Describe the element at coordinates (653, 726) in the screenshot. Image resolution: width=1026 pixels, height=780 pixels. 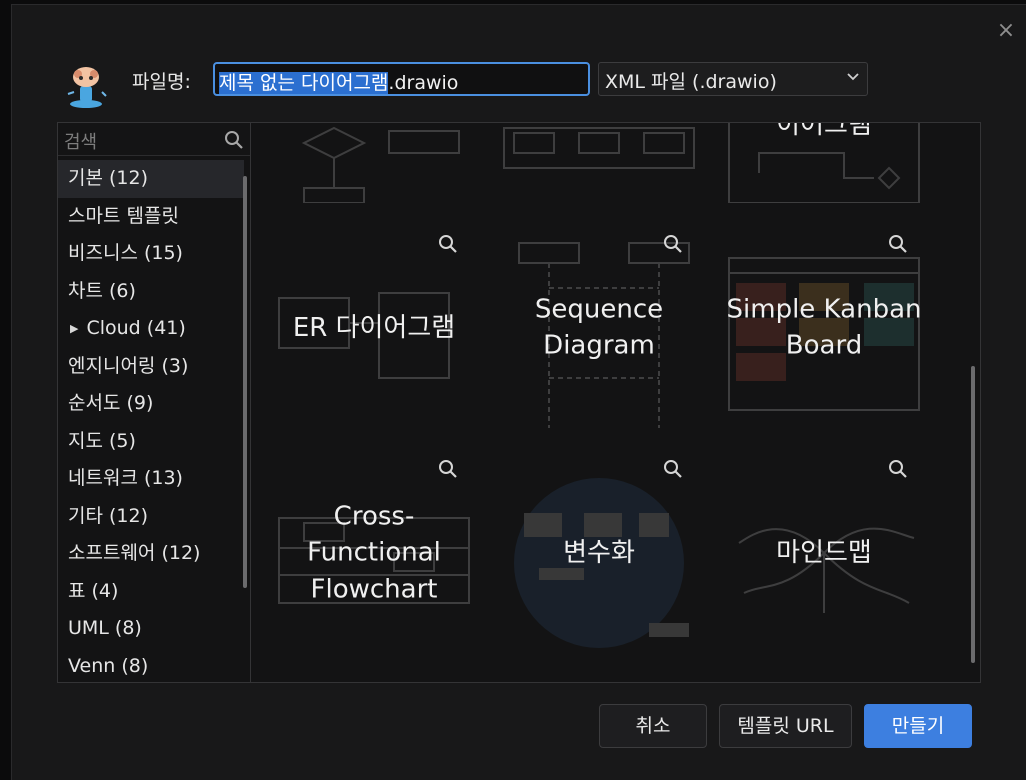
I see `cancel-button: 취소` at that location.